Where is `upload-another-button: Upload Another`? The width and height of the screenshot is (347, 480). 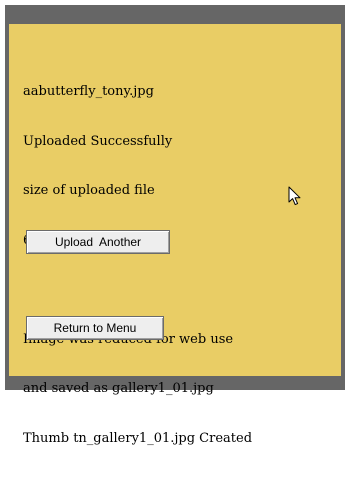 upload-another-button: Upload Another is located at coordinates (98, 242).